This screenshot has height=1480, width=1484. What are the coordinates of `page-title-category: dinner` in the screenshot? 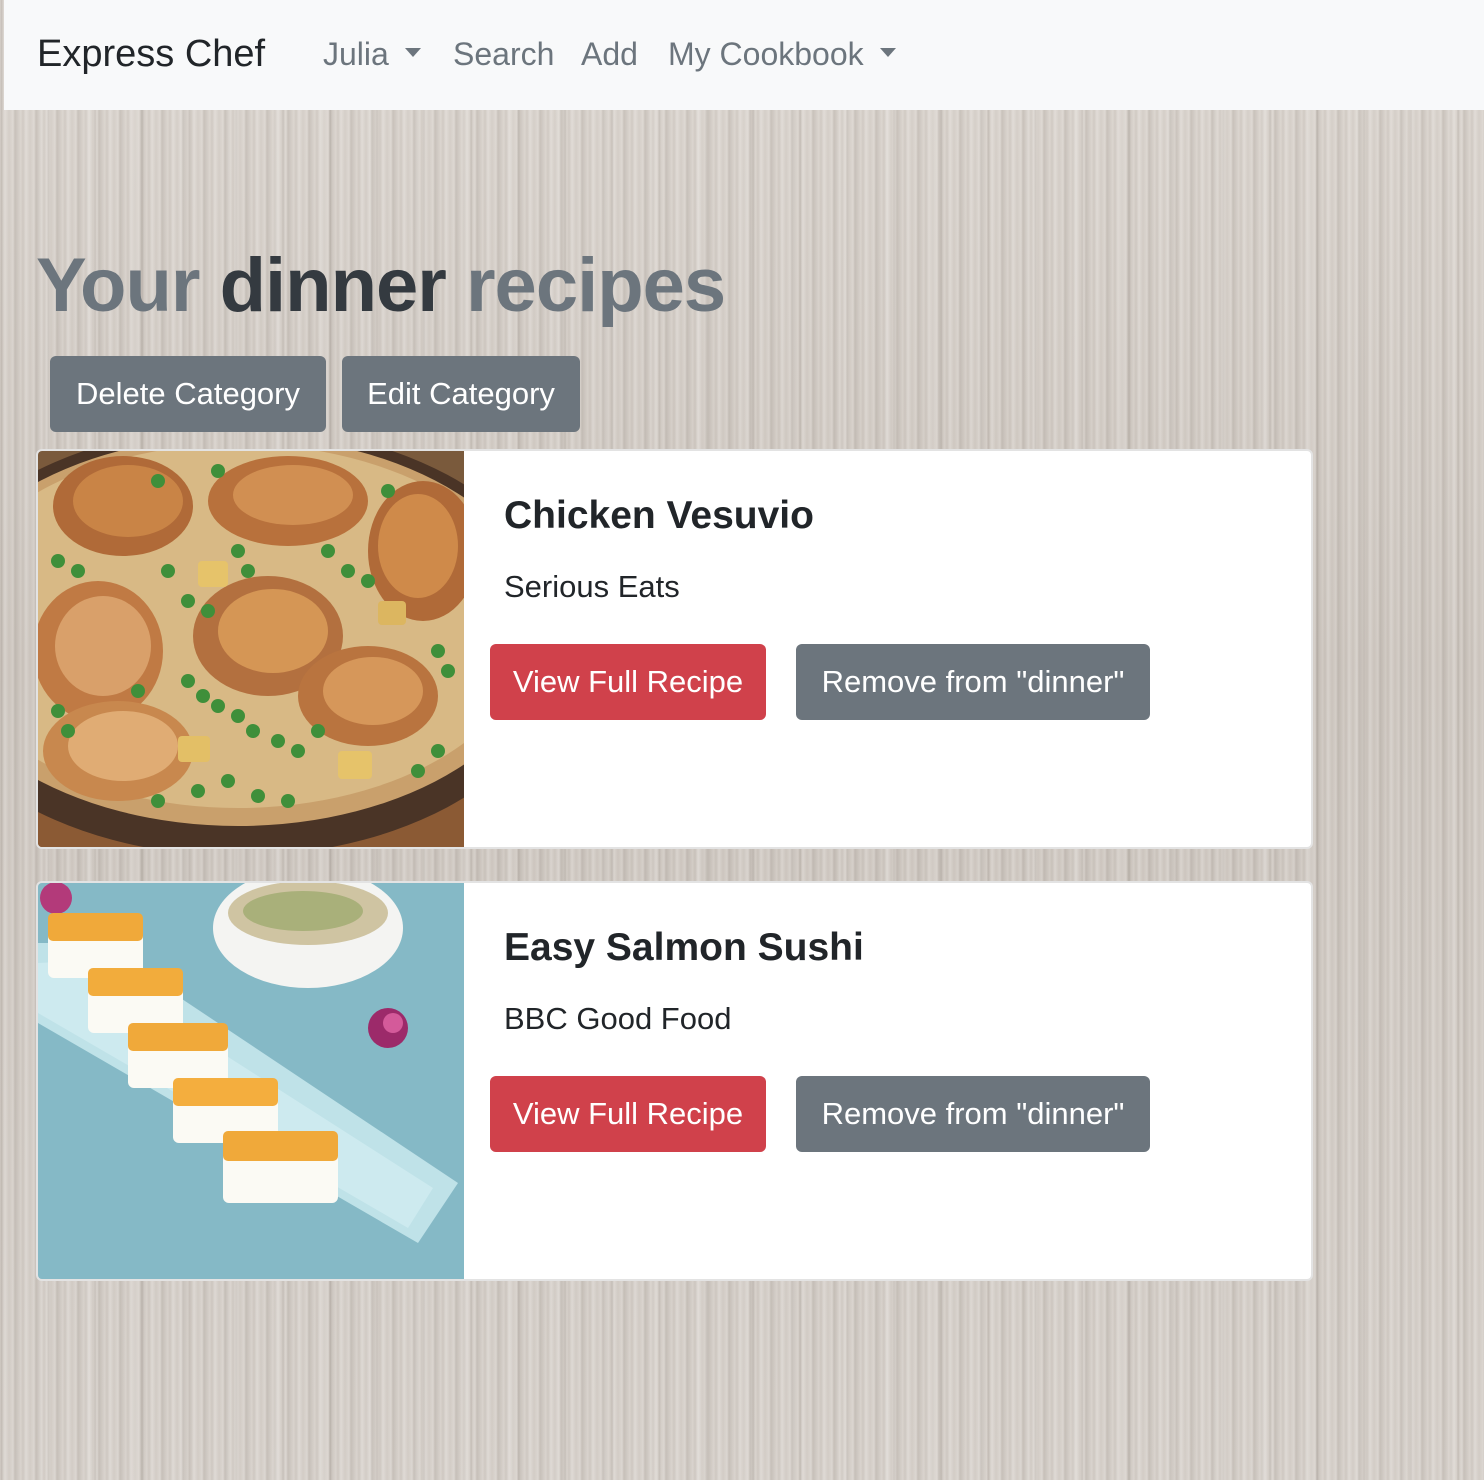 It's located at (333, 285).